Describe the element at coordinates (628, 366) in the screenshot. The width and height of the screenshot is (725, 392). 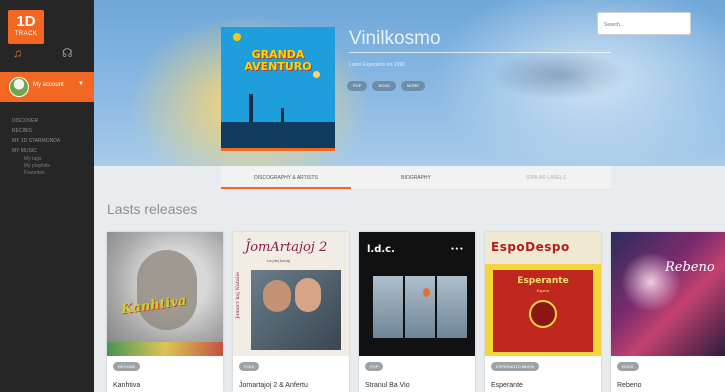
I see `genre-badge: ROCK` at that location.